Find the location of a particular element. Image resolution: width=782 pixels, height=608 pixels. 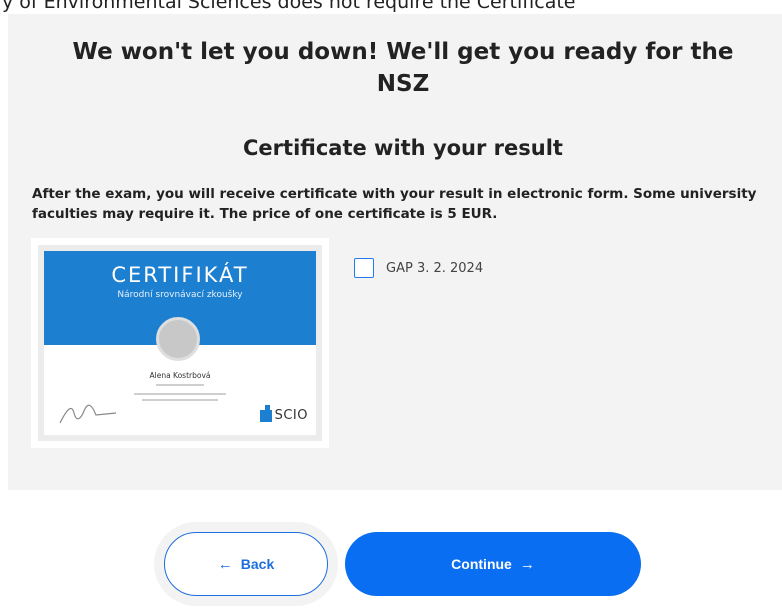

certificate-title: CERTIFIKÁT is located at coordinates (180, 275).